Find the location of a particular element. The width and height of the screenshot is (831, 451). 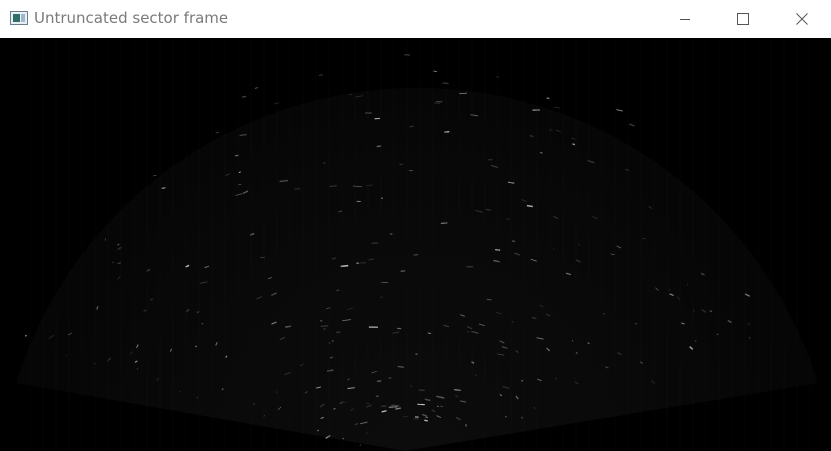

close-button is located at coordinates (802, 19).